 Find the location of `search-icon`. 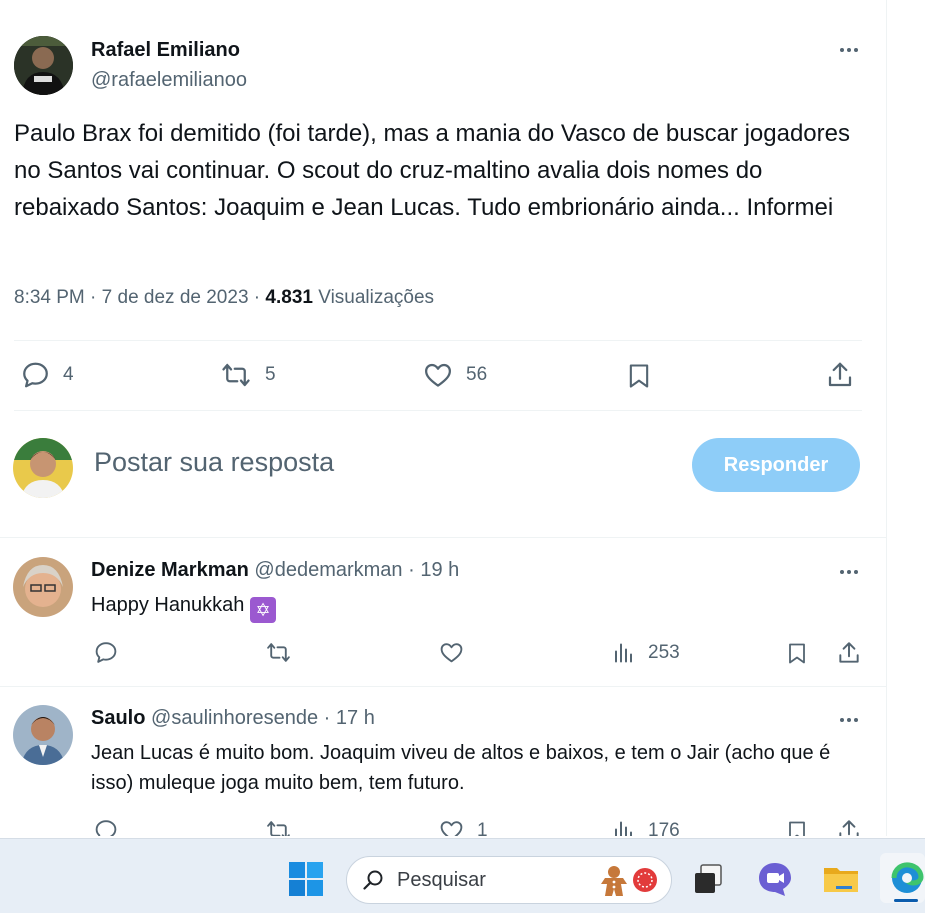

search-icon is located at coordinates (373, 880).